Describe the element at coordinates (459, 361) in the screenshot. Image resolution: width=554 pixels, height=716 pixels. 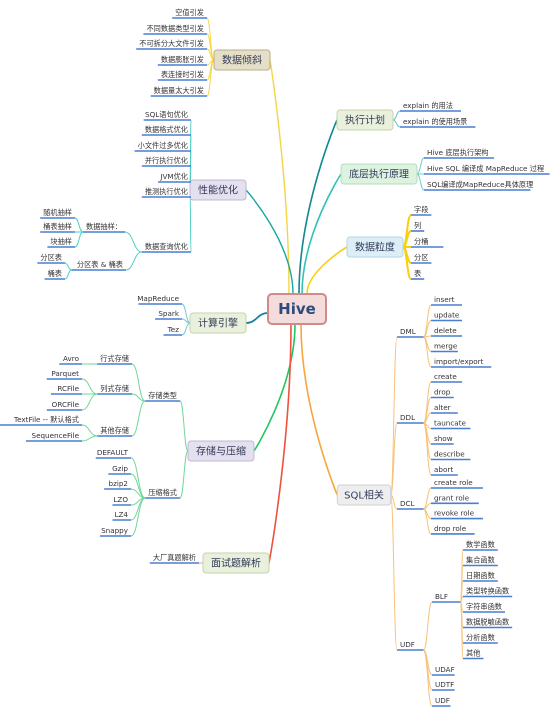
I see `leaf-sql-statement: import/export` at that location.